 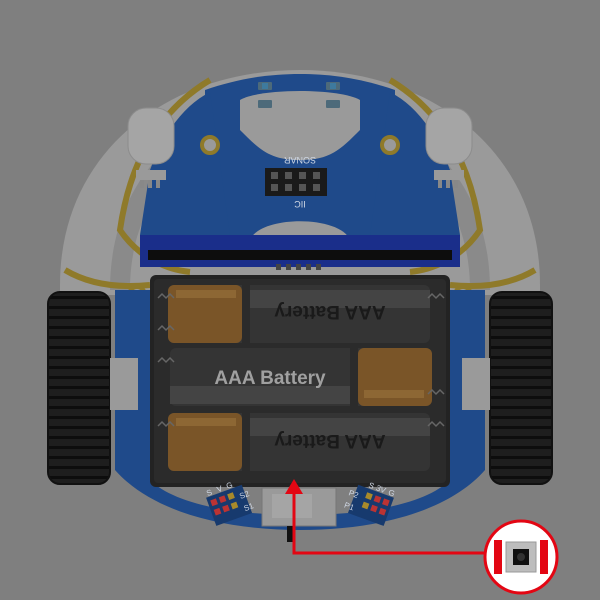 What do you see at coordinates (330, 311) in the screenshot?
I see `battery-1-label: AAA Battery` at bounding box center [330, 311].